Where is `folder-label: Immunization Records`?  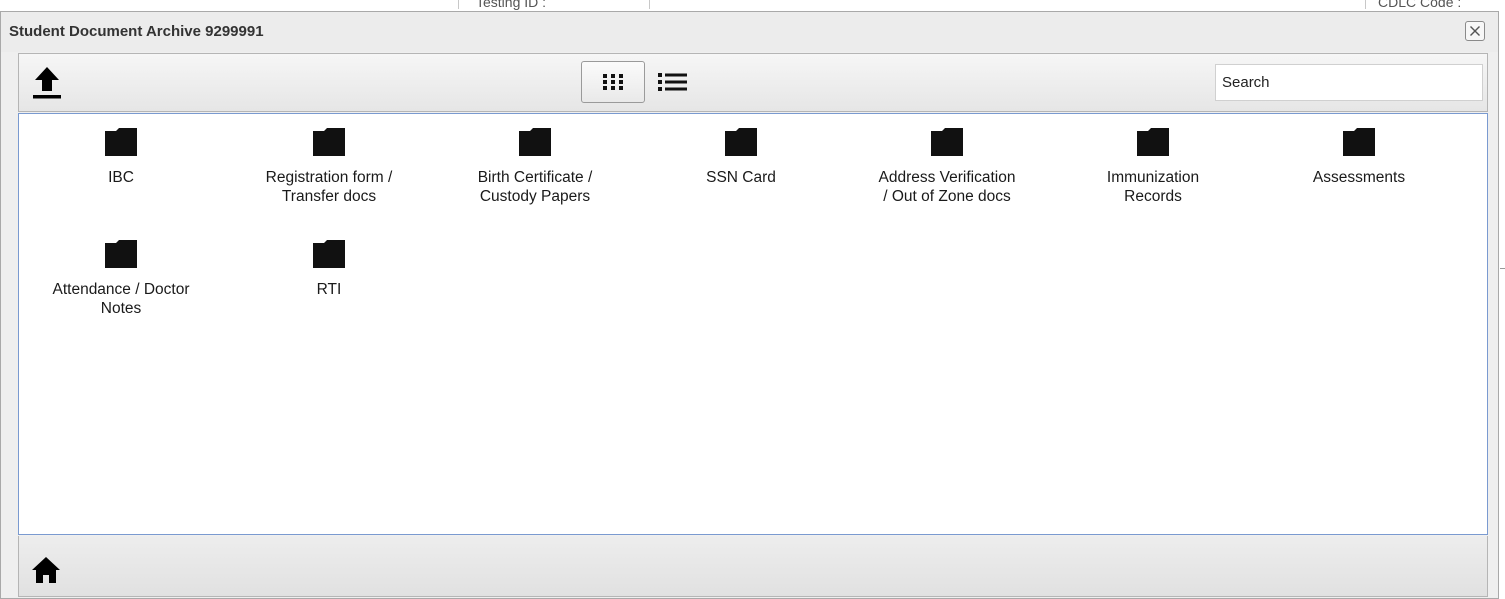 folder-label: Immunization Records is located at coordinates (1153, 187).